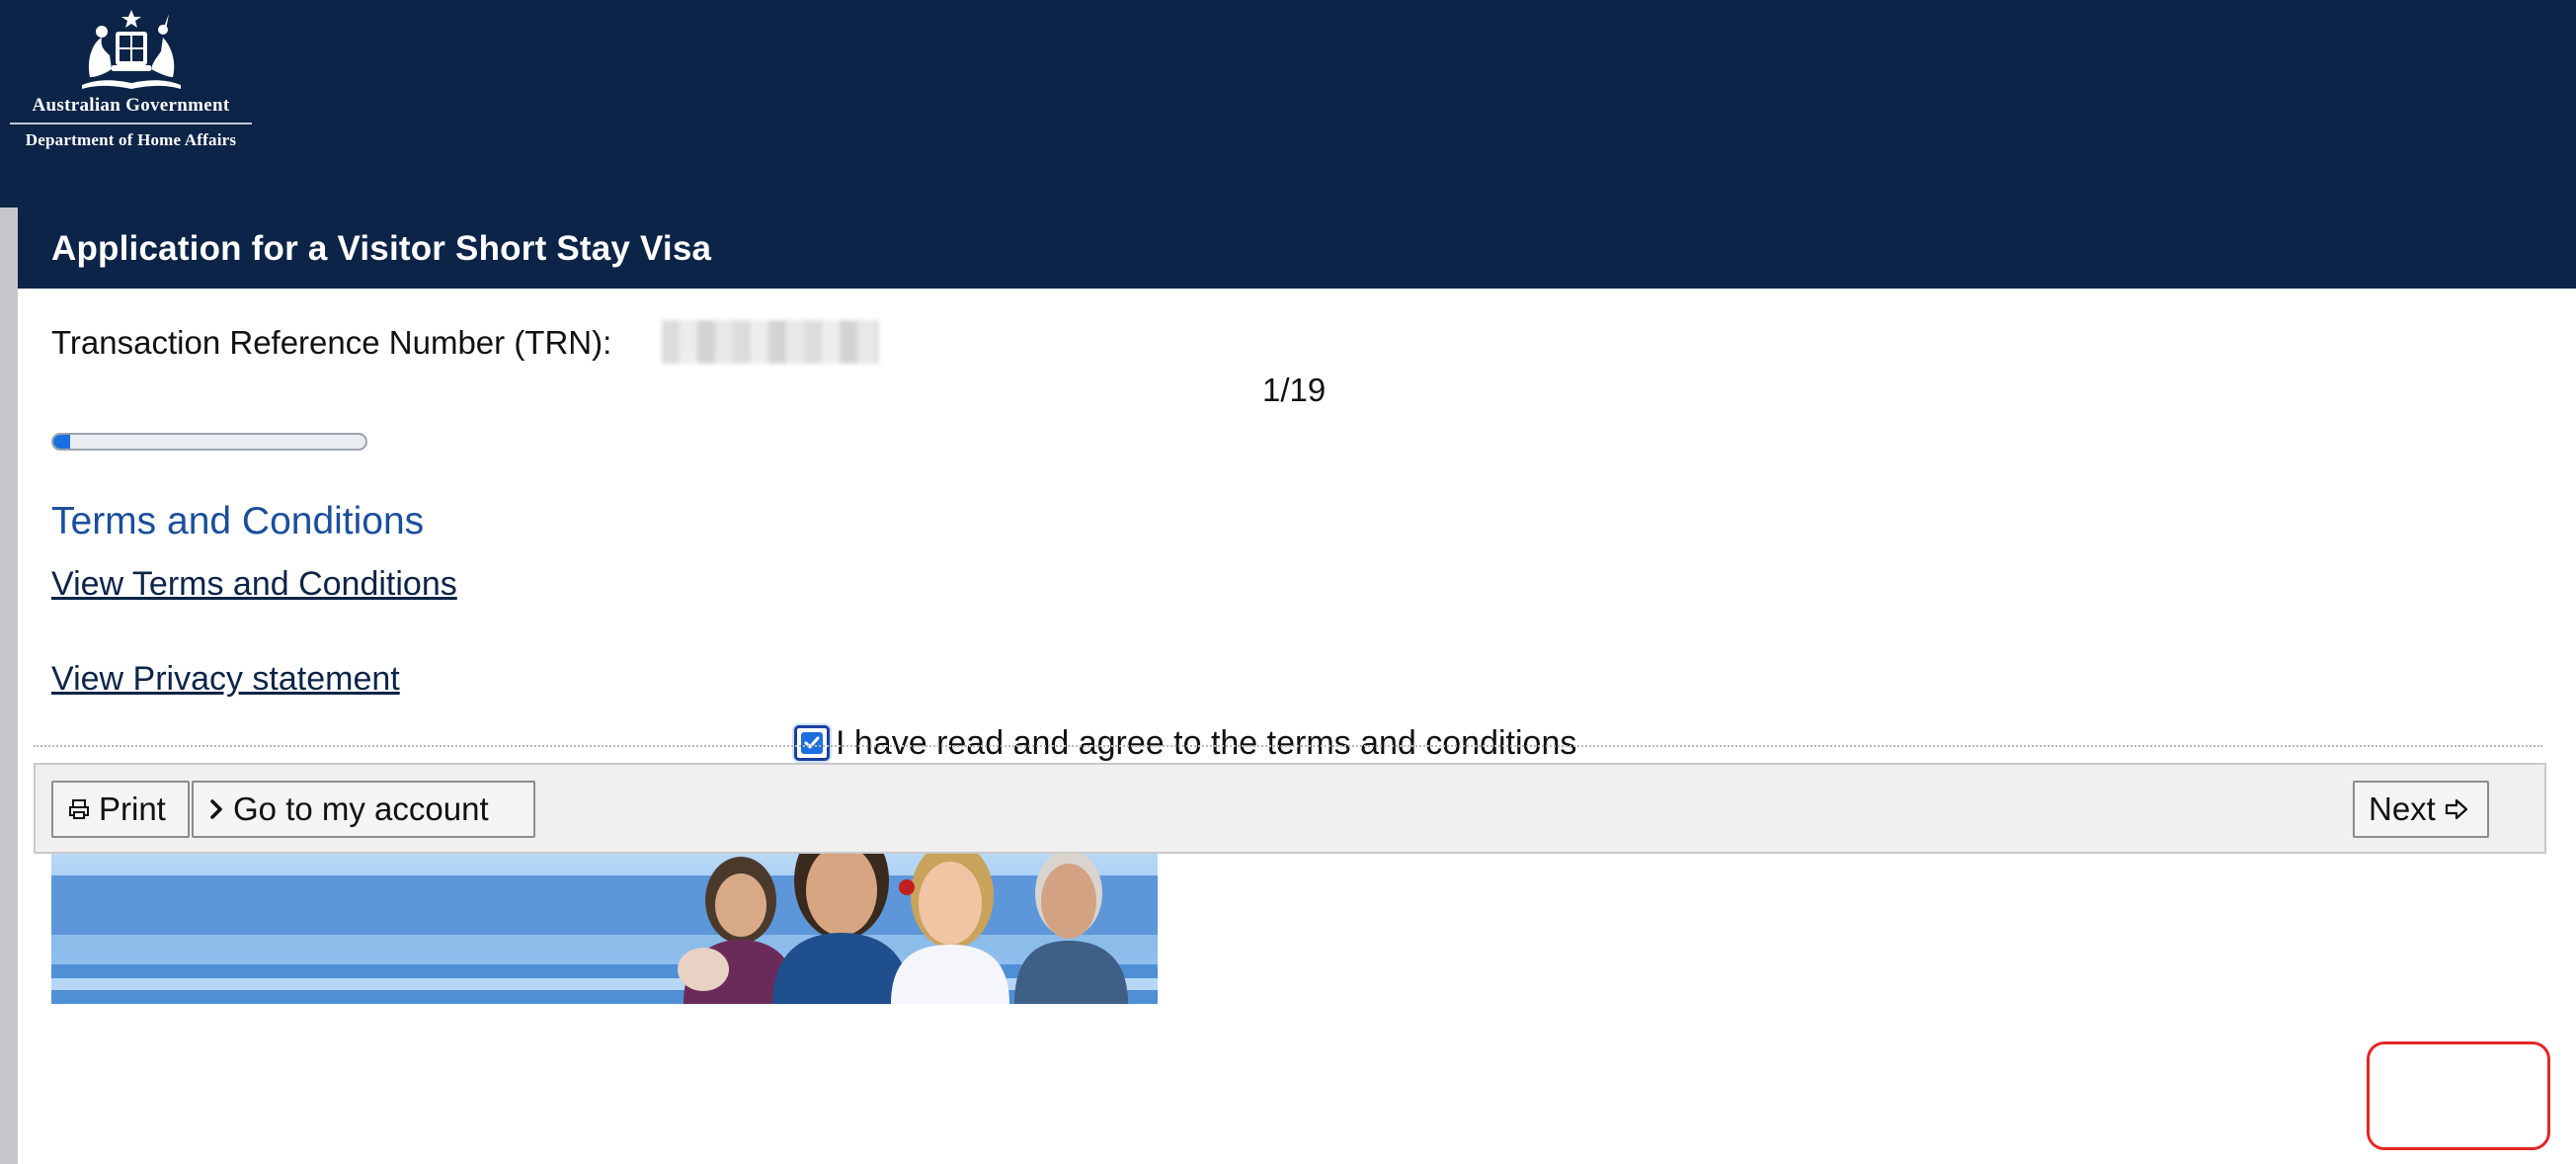 The width and height of the screenshot is (2576, 1164). I want to click on coat-of-arms-icon, so click(131, 49).